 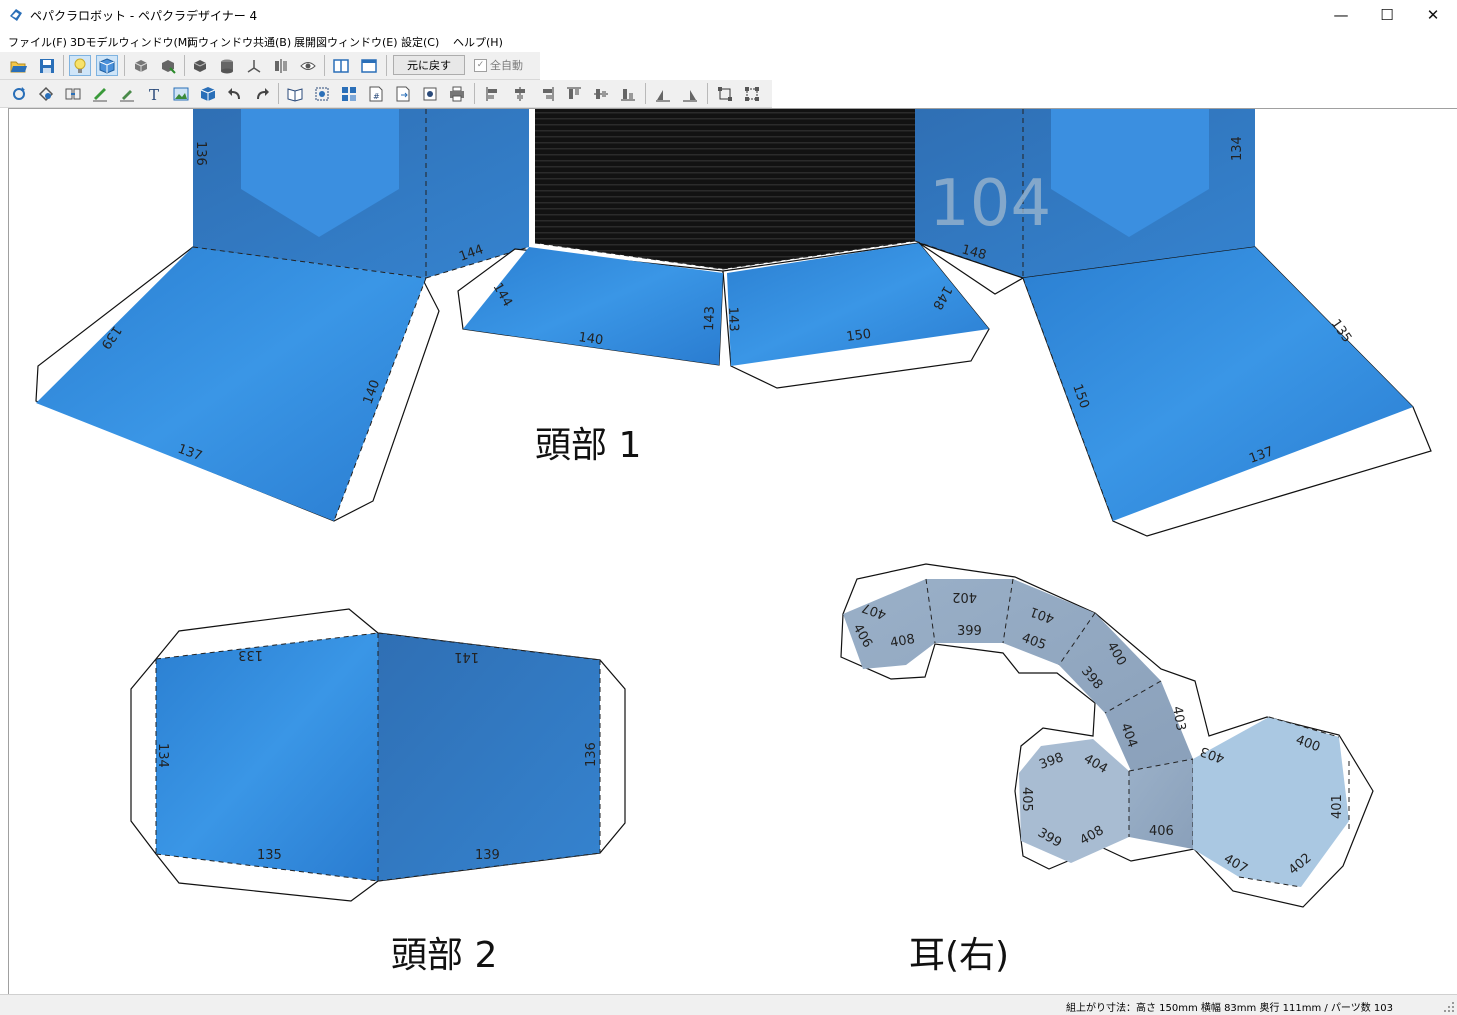 I want to click on grid-layout-icon, so click(x=349, y=93).